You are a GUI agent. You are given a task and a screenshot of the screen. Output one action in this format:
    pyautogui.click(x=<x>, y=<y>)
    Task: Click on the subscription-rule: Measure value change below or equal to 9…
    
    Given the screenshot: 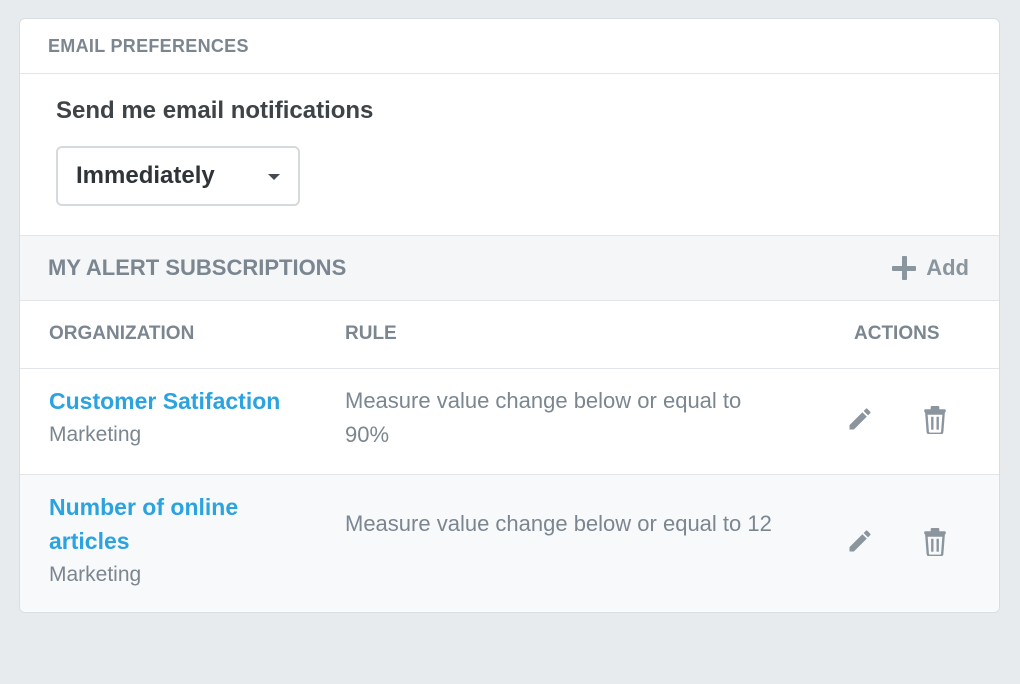 What is the action you would take?
    pyautogui.click(x=543, y=417)
    